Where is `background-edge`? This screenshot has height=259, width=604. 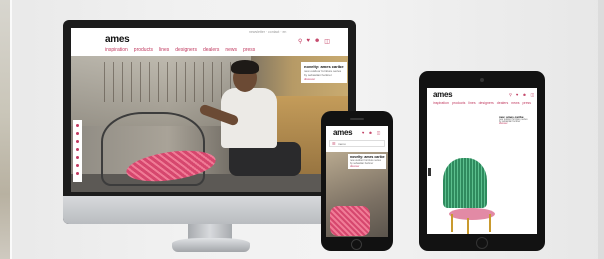
background-edge is located at coordinates (601, 129).